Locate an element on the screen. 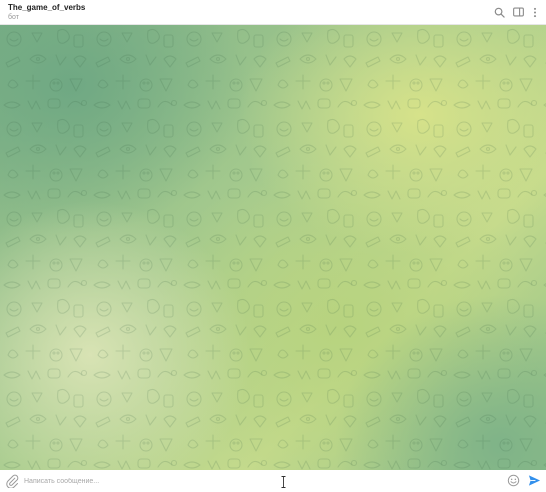 The height and width of the screenshot is (492, 546). chat-header: The_game_of_verbs бот is located at coordinates (273, 12).